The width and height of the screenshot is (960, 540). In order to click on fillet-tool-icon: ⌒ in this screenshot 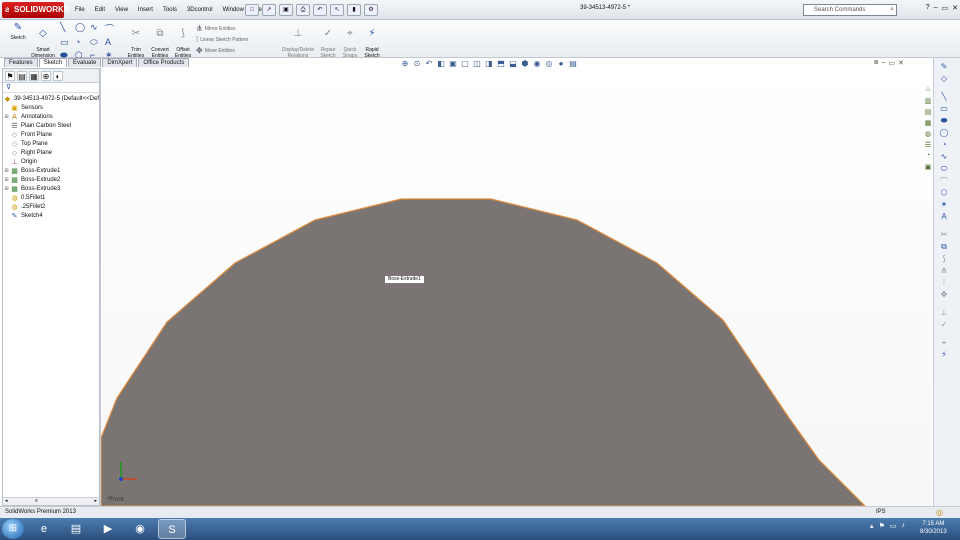, I will do `click(944, 181)`.